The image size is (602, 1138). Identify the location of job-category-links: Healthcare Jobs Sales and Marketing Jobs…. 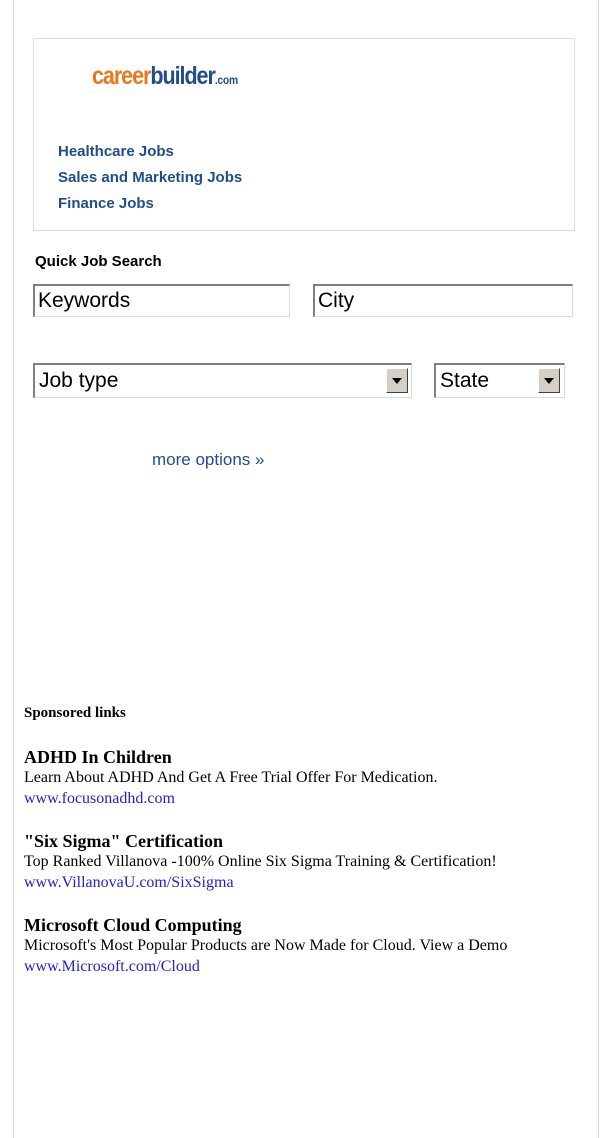
(150, 178).